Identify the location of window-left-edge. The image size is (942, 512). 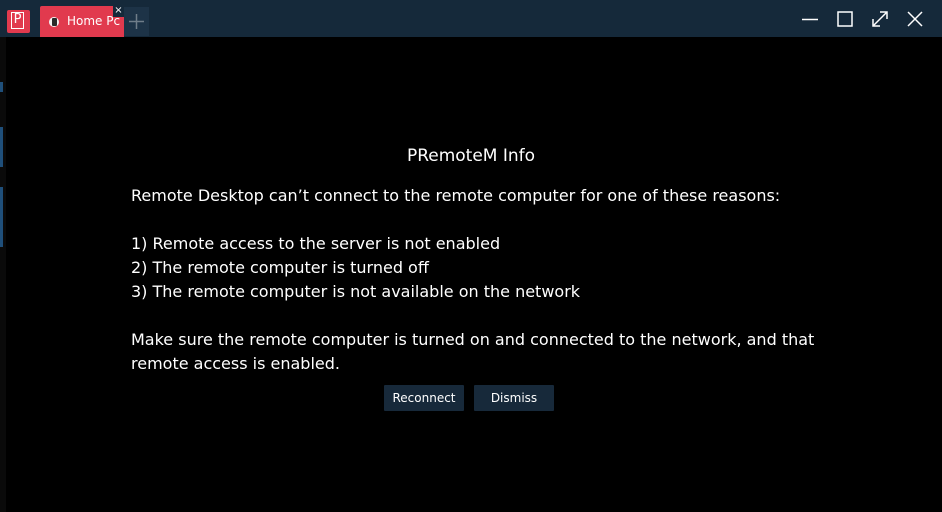
(3, 274).